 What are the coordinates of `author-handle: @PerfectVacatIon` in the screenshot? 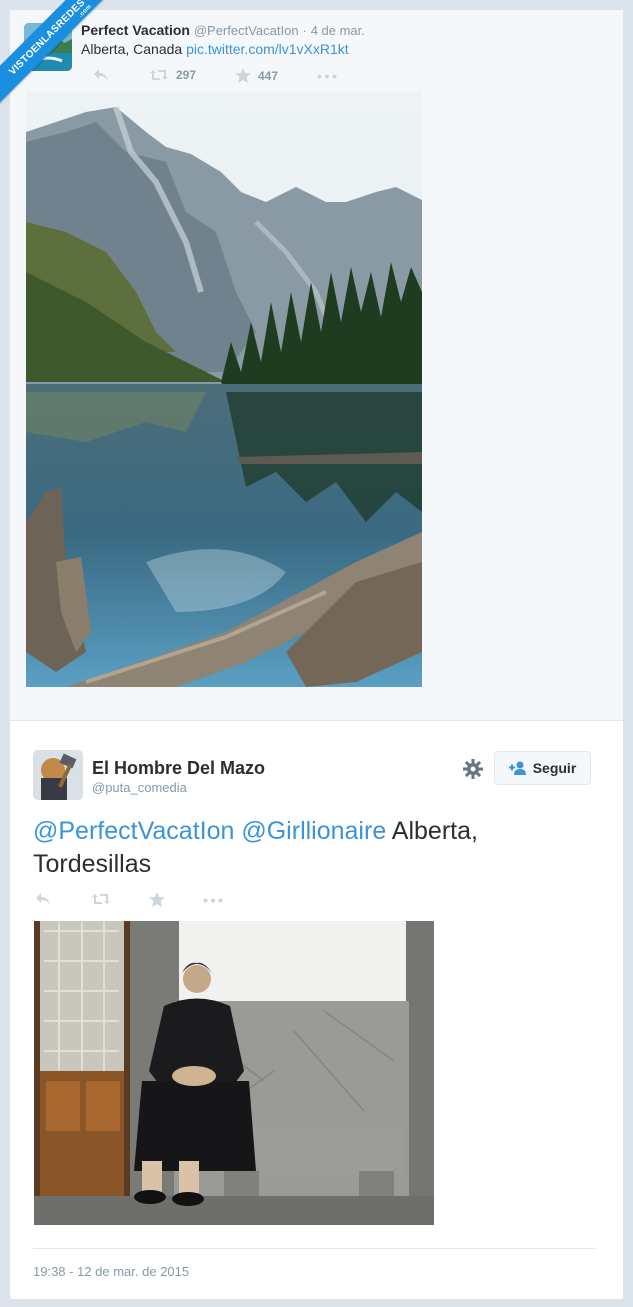 It's located at (246, 30).